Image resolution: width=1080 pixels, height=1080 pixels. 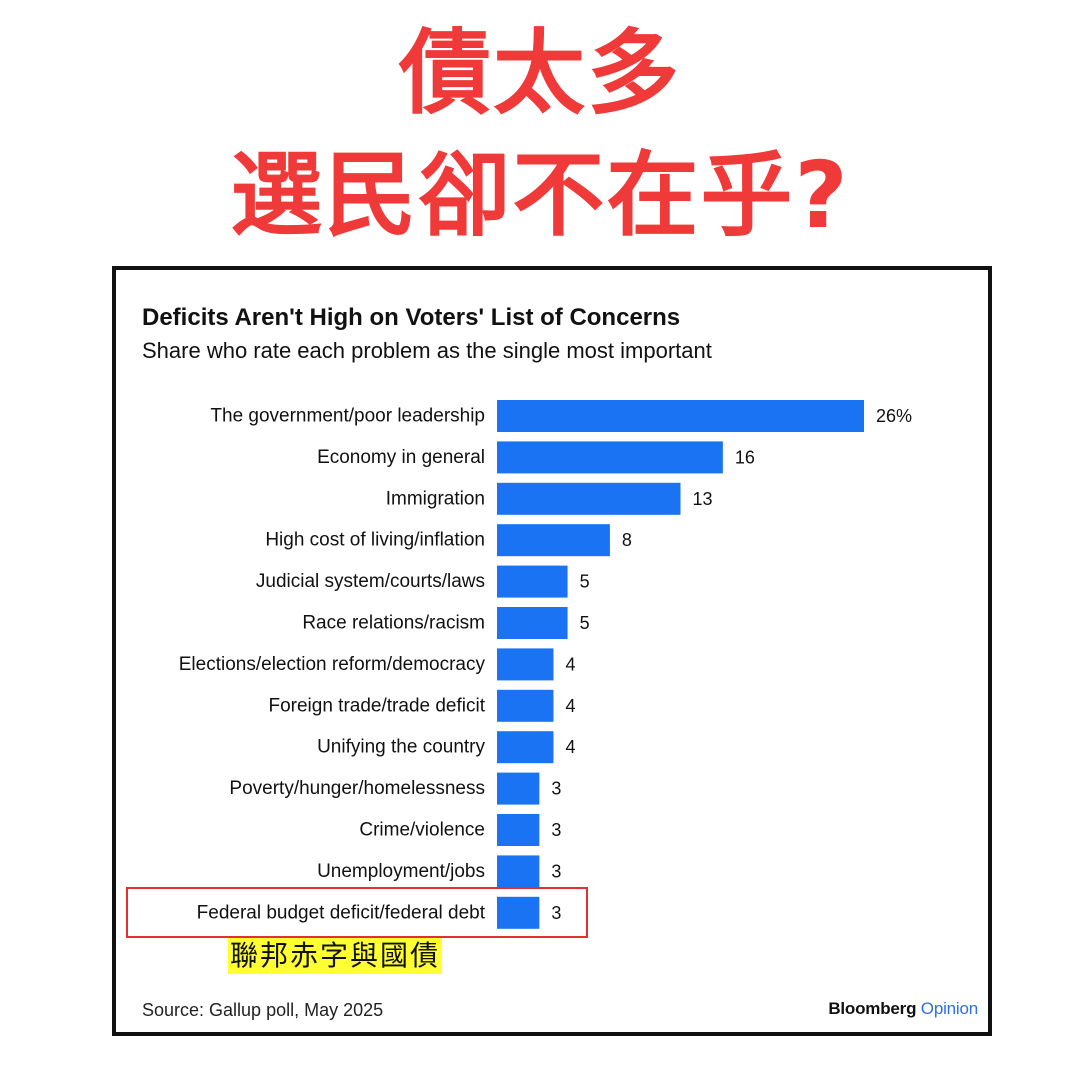 What do you see at coordinates (401, 457) in the screenshot?
I see `category-label-economy-in-general: Economy in general` at bounding box center [401, 457].